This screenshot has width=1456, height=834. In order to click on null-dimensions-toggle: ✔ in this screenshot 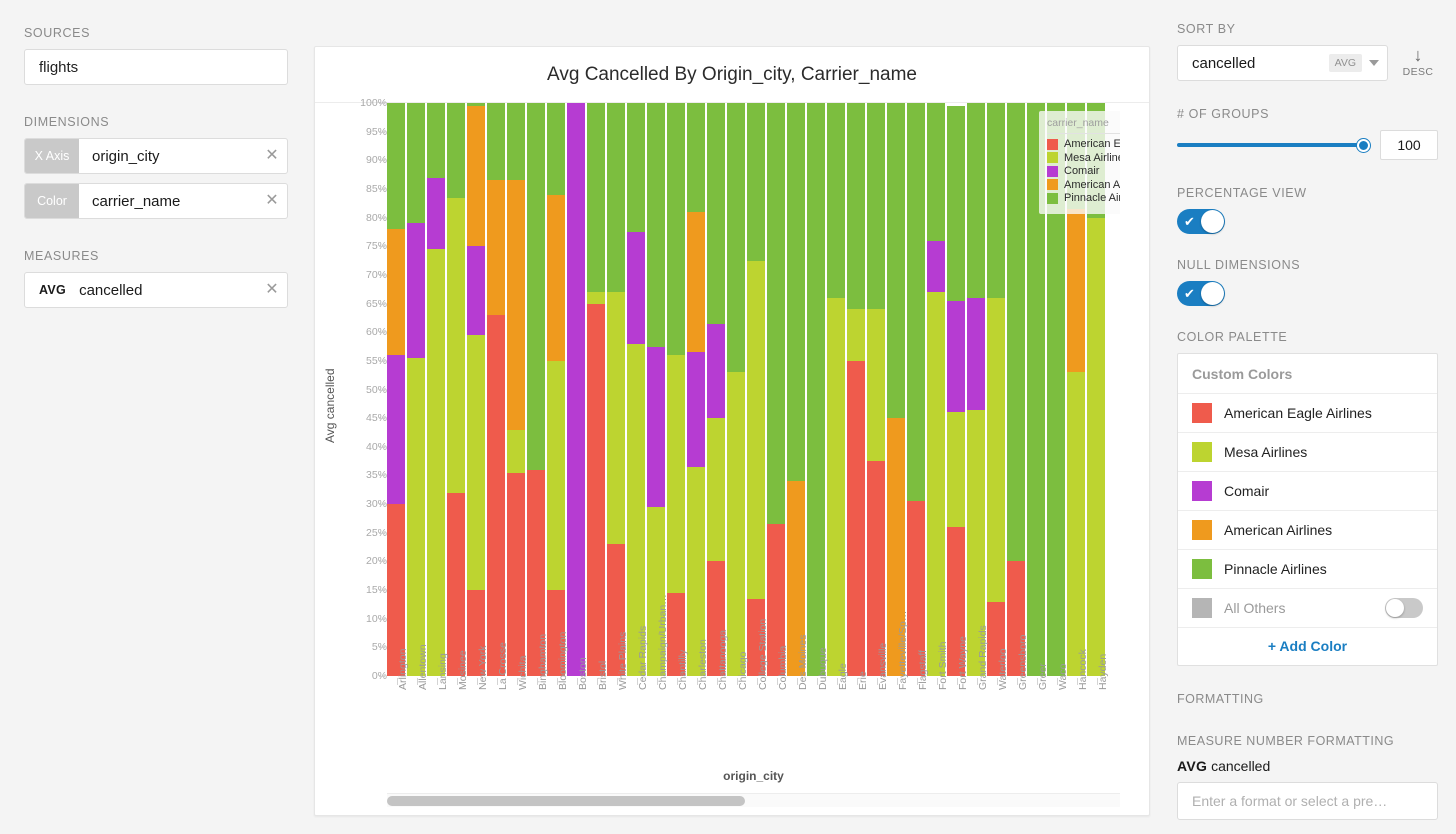, I will do `click(1201, 293)`.